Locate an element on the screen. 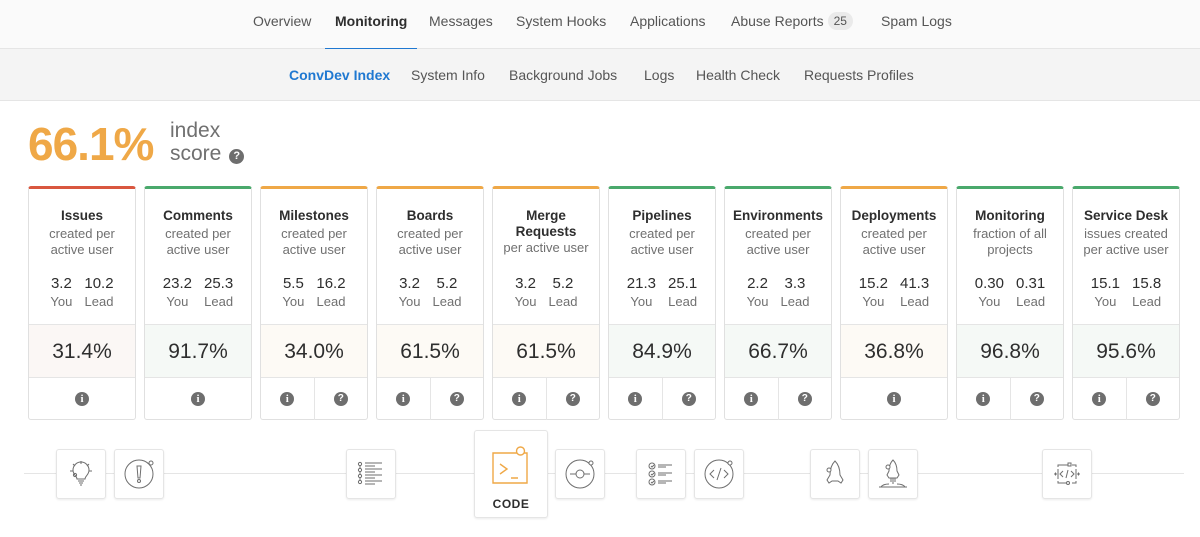 The height and width of the screenshot is (537, 1200). lead-value: 5.2 Lead is located at coordinates (447, 292).